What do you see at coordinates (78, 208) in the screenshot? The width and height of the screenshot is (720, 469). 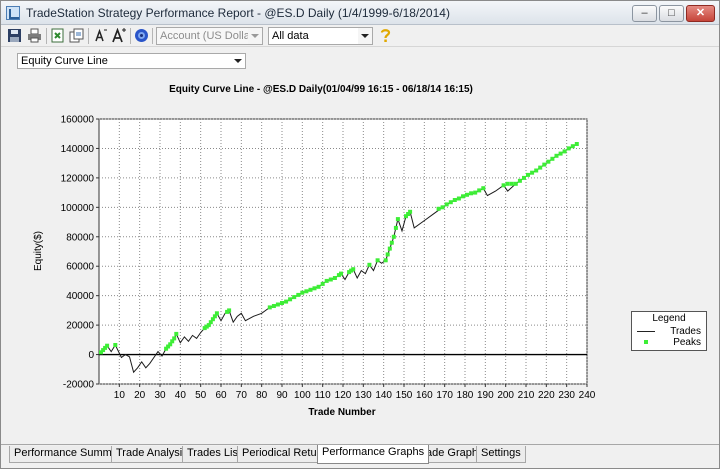 I see `y-tick-label: 100000` at bounding box center [78, 208].